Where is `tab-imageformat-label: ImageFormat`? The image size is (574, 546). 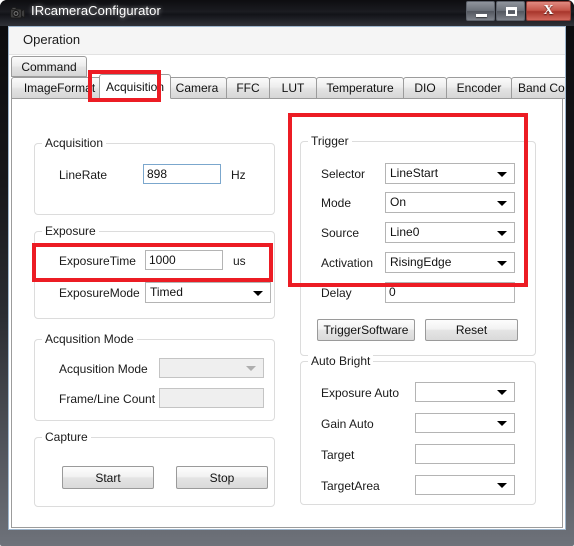 tab-imageformat-label: ImageFormat is located at coordinates (59, 88).